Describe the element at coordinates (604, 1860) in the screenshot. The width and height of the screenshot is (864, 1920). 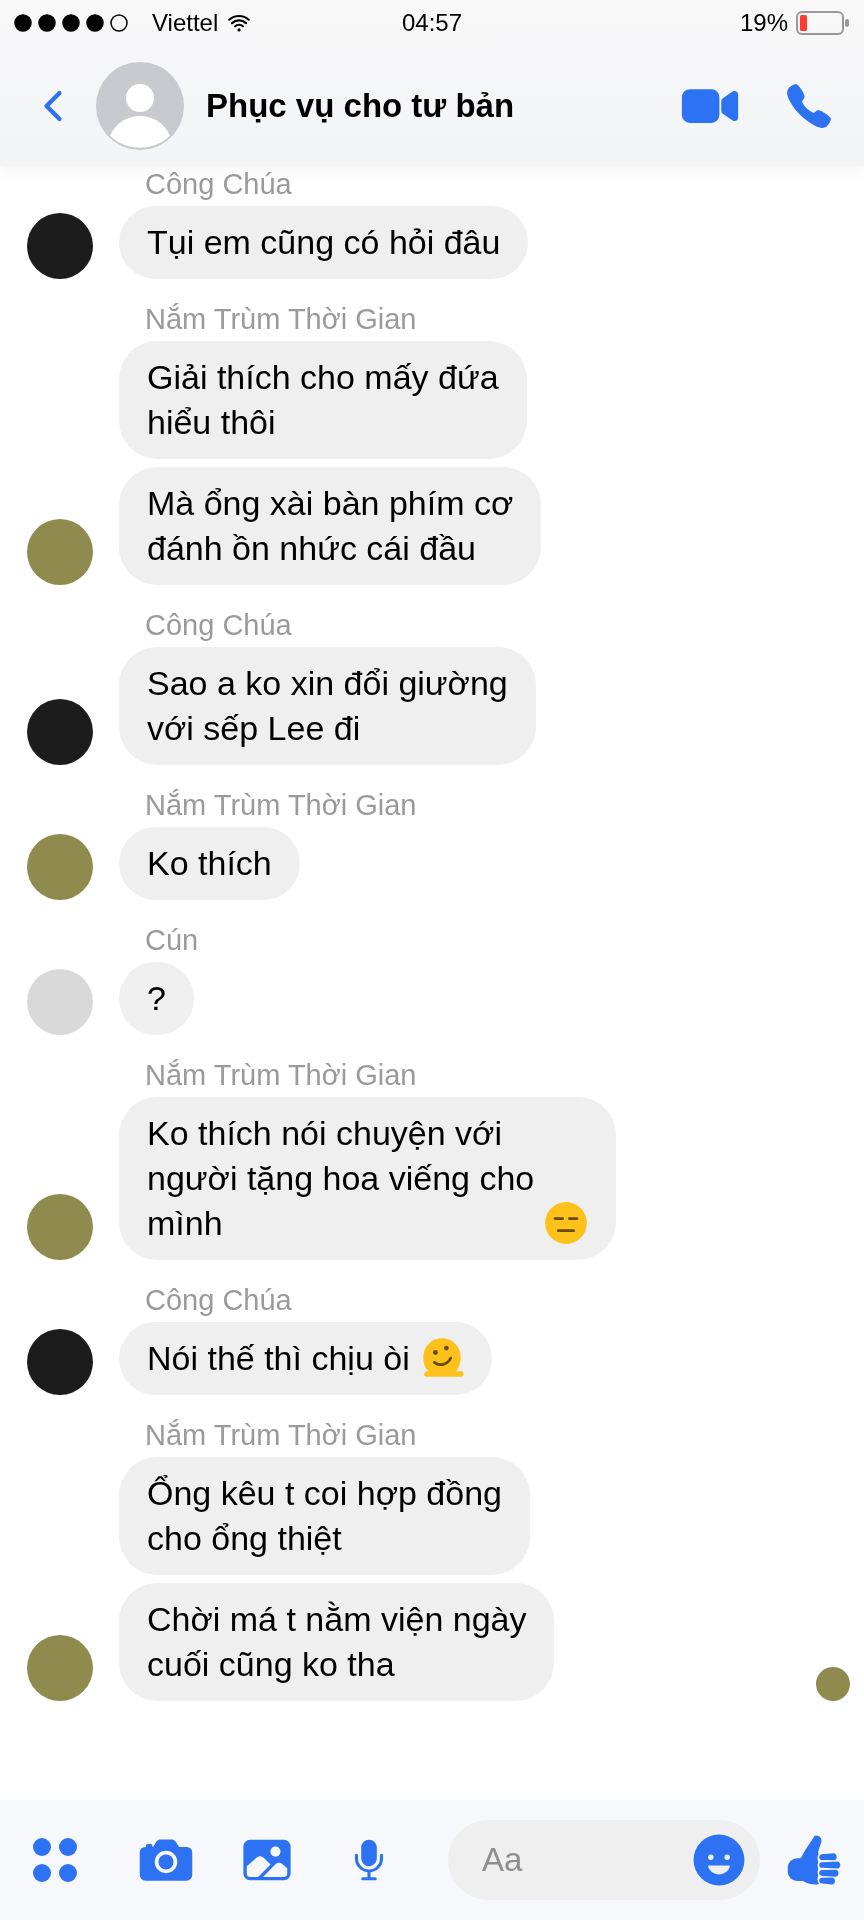
I see `message-input-field: Aa` at that location.